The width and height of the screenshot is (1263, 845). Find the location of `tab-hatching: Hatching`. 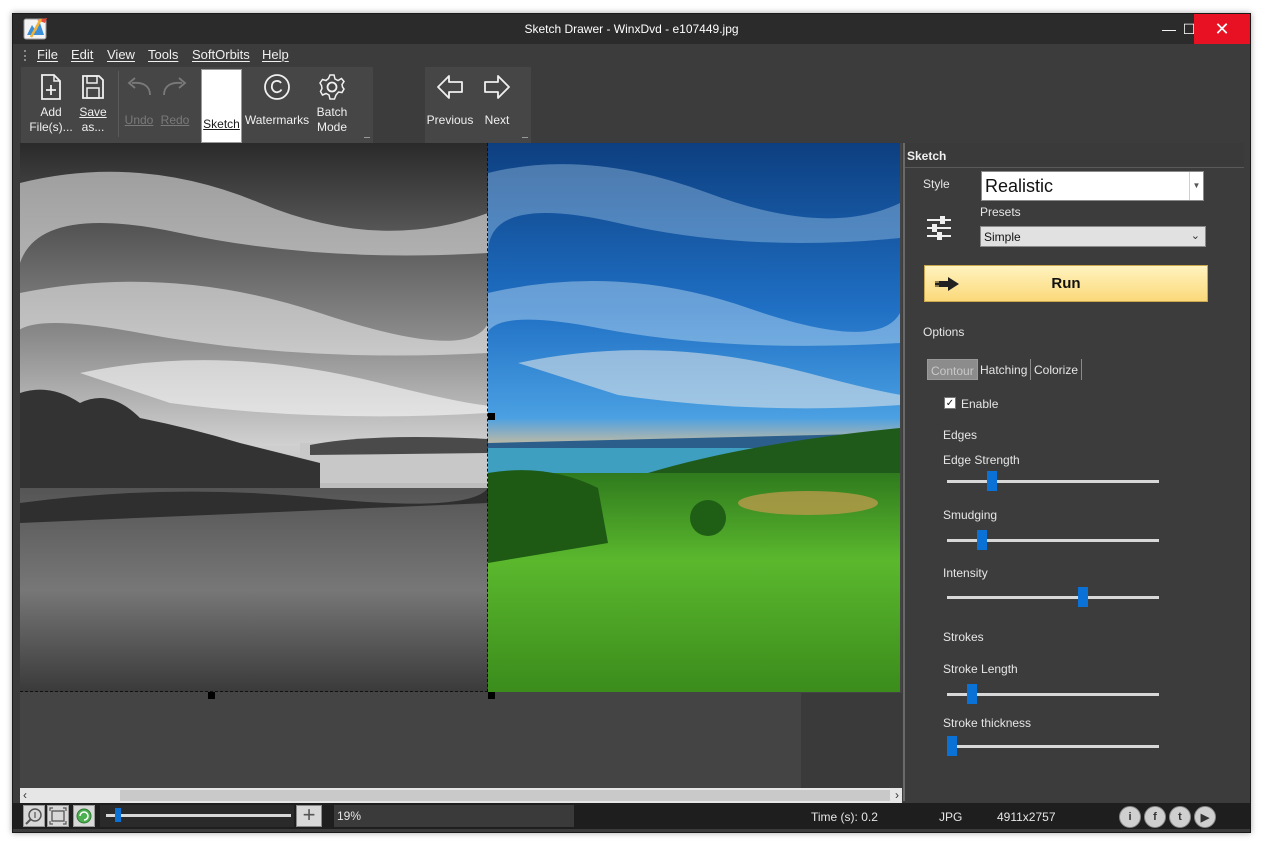

tab-hatching: Hatching is located at coordinates (1004, 369).